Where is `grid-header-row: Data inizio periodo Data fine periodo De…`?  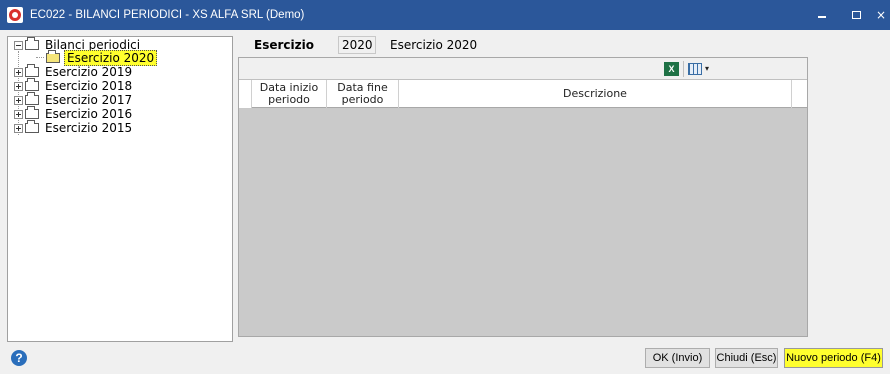 grid-header-row: Data inizio periodo Data fine periodo De… is located at coordinates (523, 94).